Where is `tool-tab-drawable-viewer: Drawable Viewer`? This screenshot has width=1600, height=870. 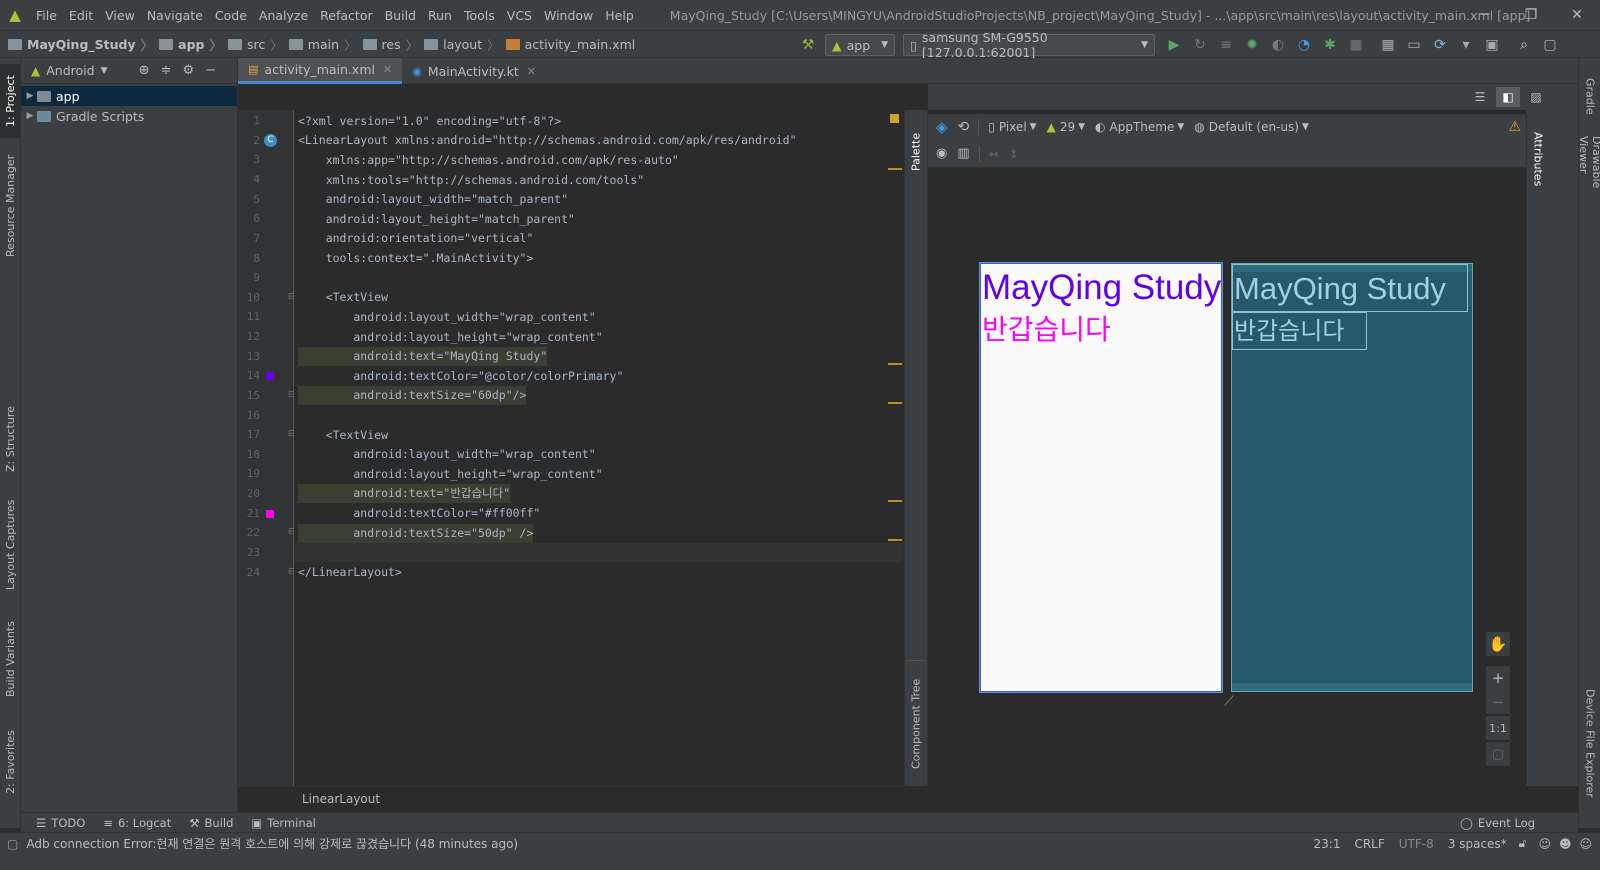 tool-tab-drawable-viewer: Drawable Viewer is located at coordinates (1588, 181).